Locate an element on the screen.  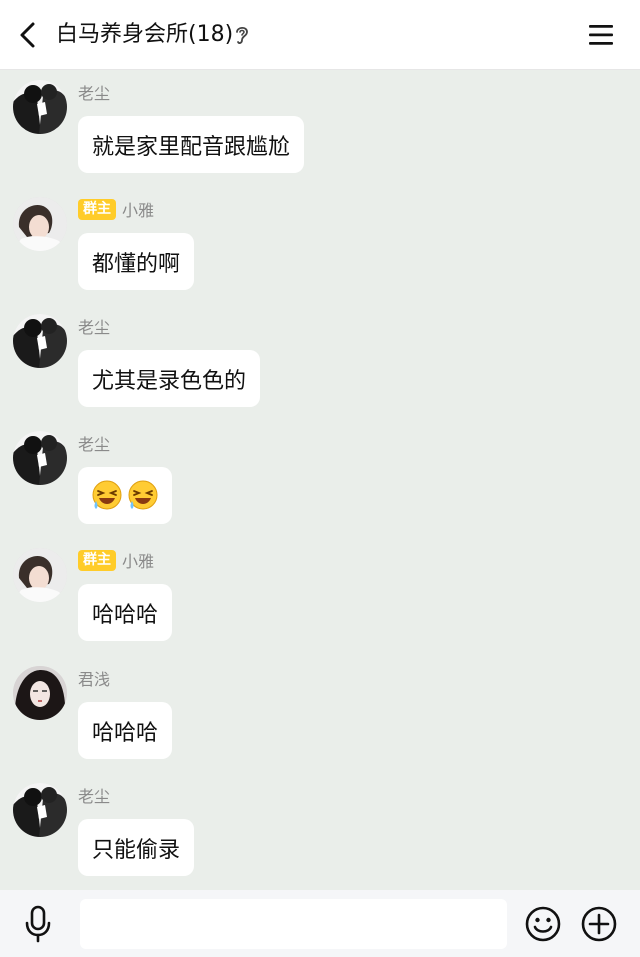
smiley-icon is located at coordinates (543, 924).